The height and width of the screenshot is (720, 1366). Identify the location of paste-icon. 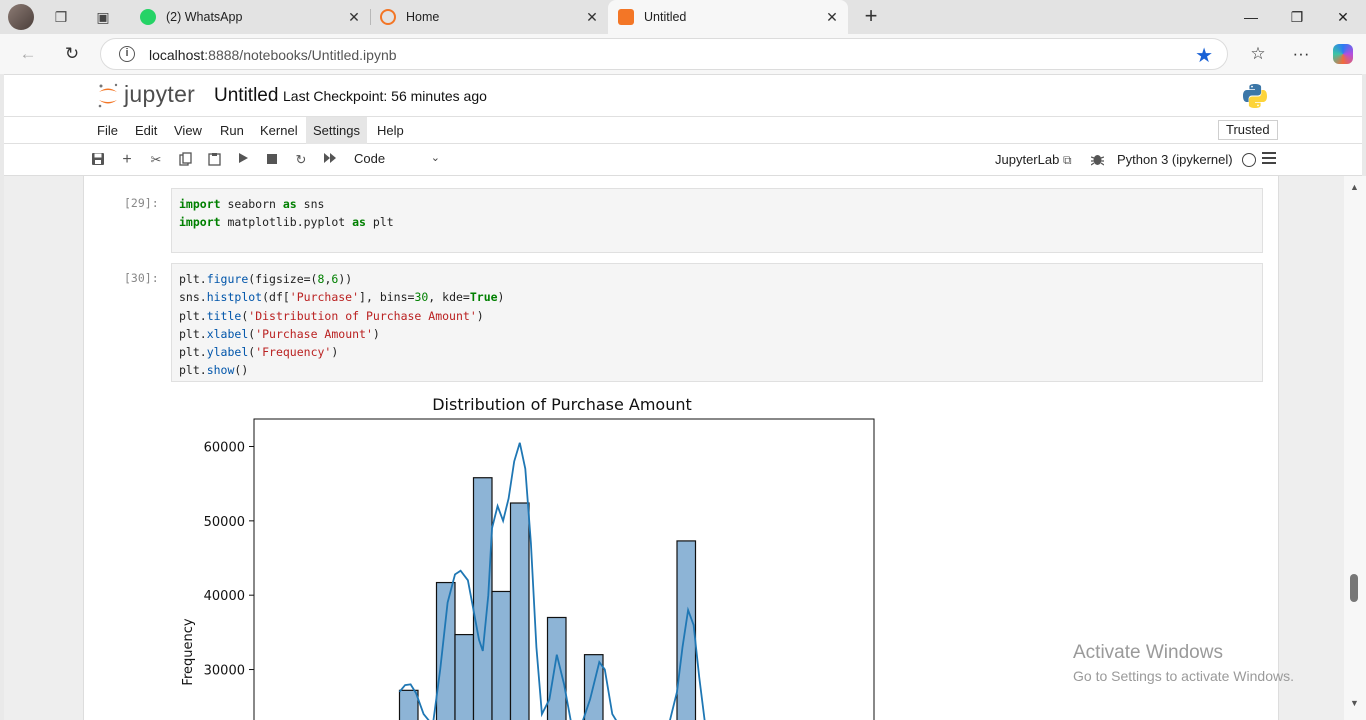
(214, 160).